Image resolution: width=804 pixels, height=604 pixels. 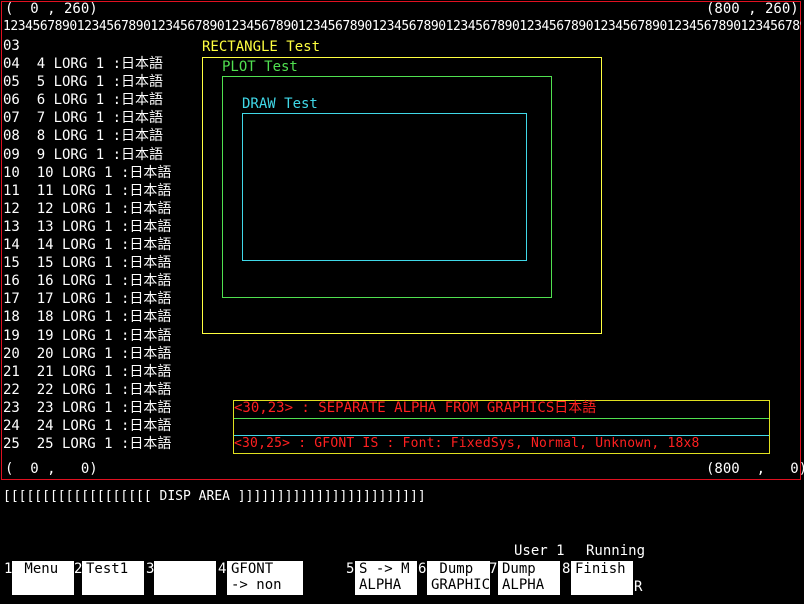 I want to click on lorg-row: 25 25 LORG 1 :日本語, so click(x=87, y=444).